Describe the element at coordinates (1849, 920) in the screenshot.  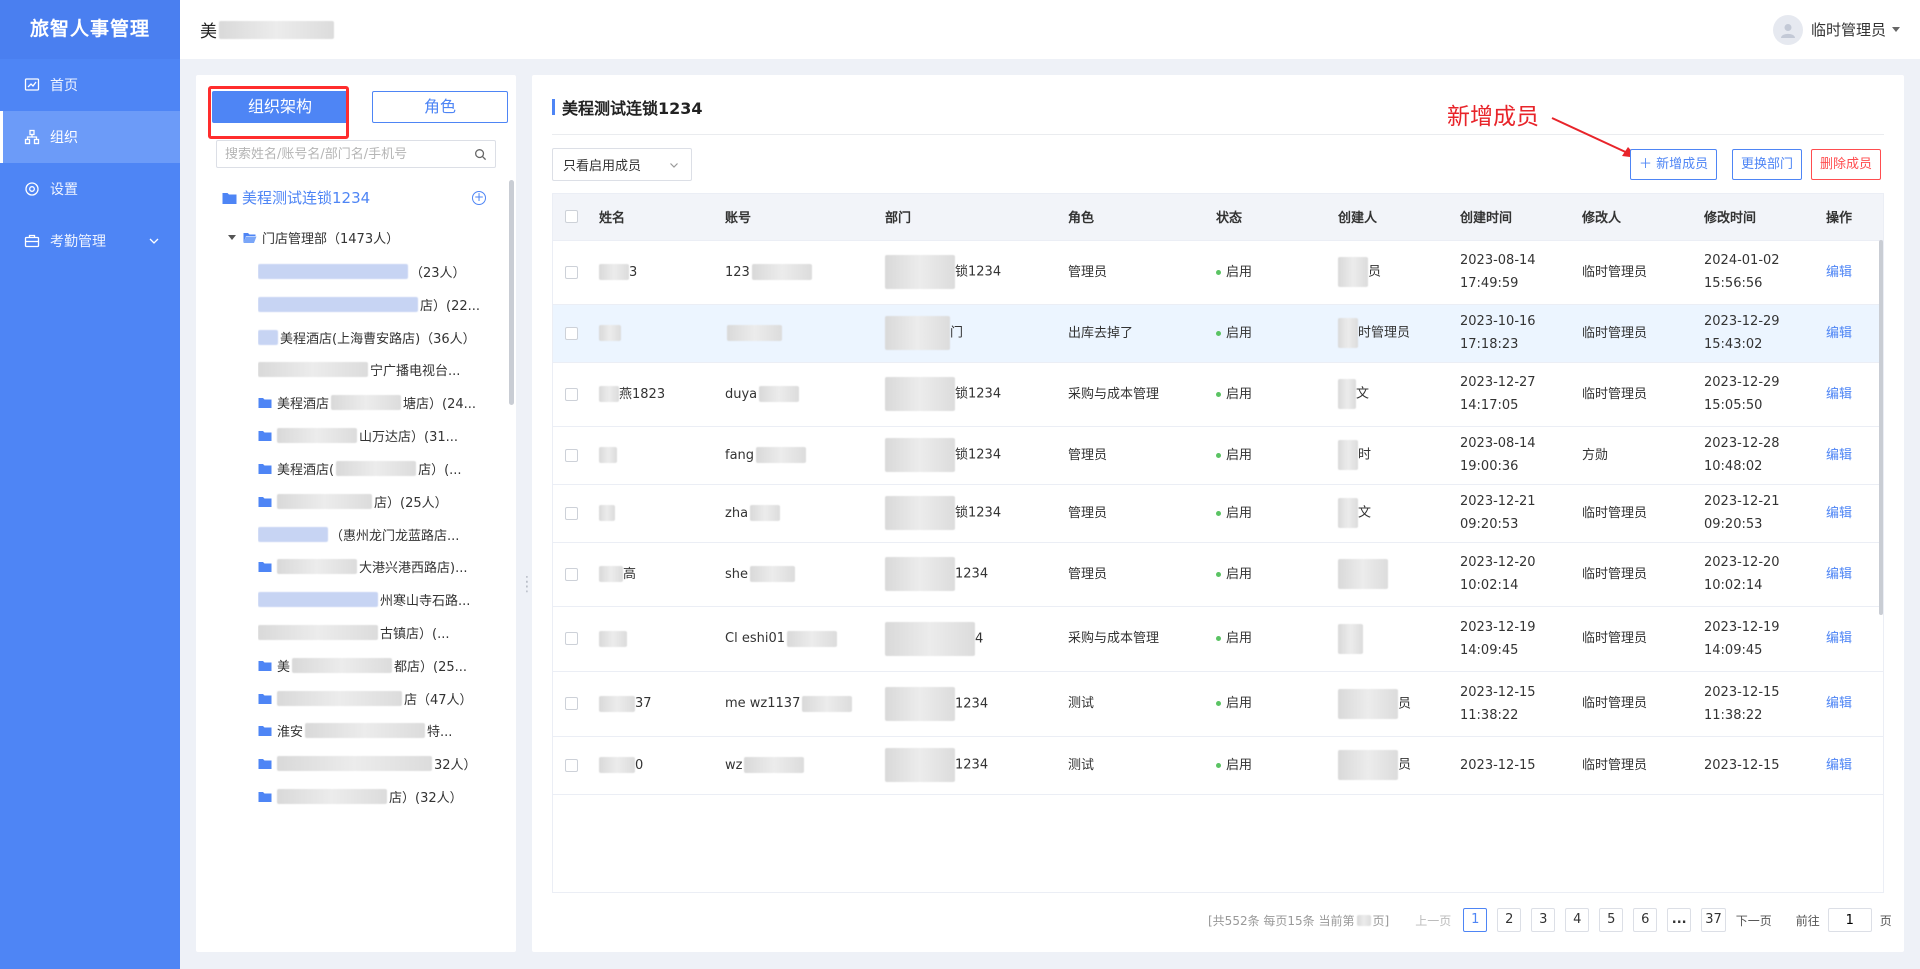
I see `page-jump-input` at that location.